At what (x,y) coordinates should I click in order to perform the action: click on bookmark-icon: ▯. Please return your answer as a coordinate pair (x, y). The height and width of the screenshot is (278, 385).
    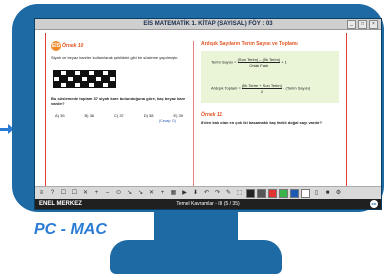
    Looking at the image, I should click on (316, 193).